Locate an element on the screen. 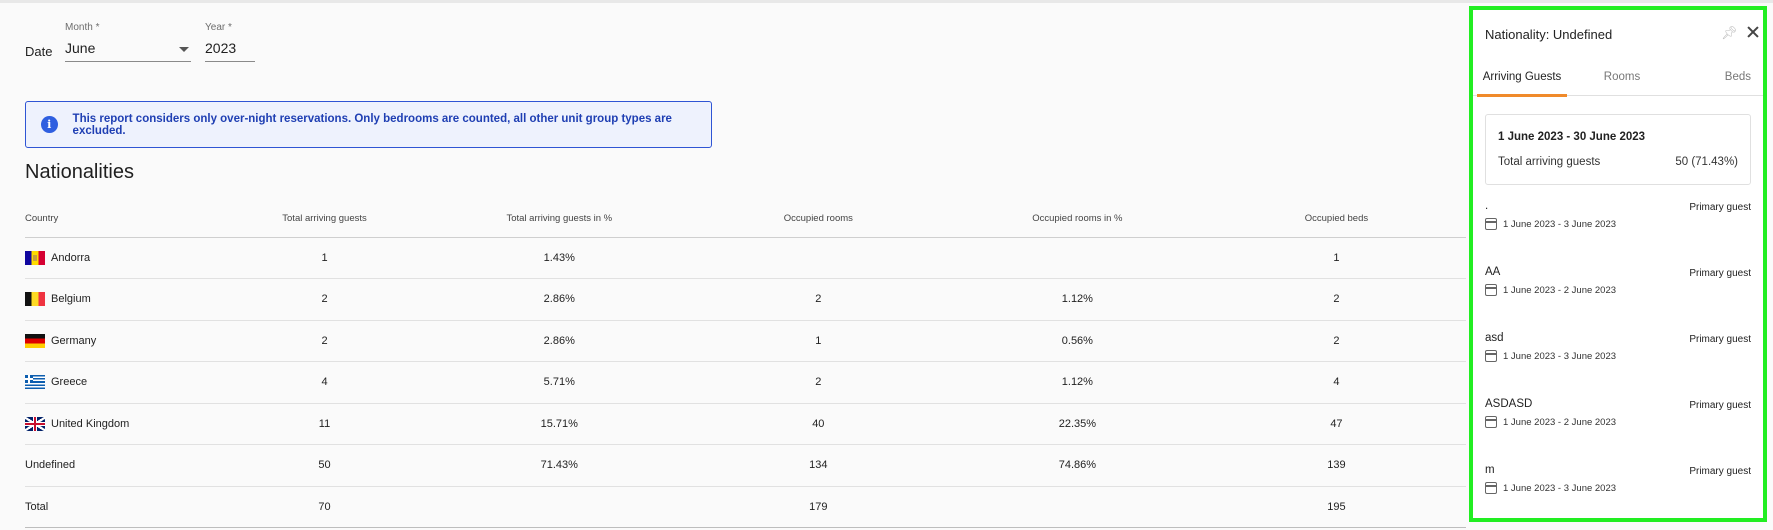  guests-pct-cell: 71.43% is located at coordinates (559, 465).